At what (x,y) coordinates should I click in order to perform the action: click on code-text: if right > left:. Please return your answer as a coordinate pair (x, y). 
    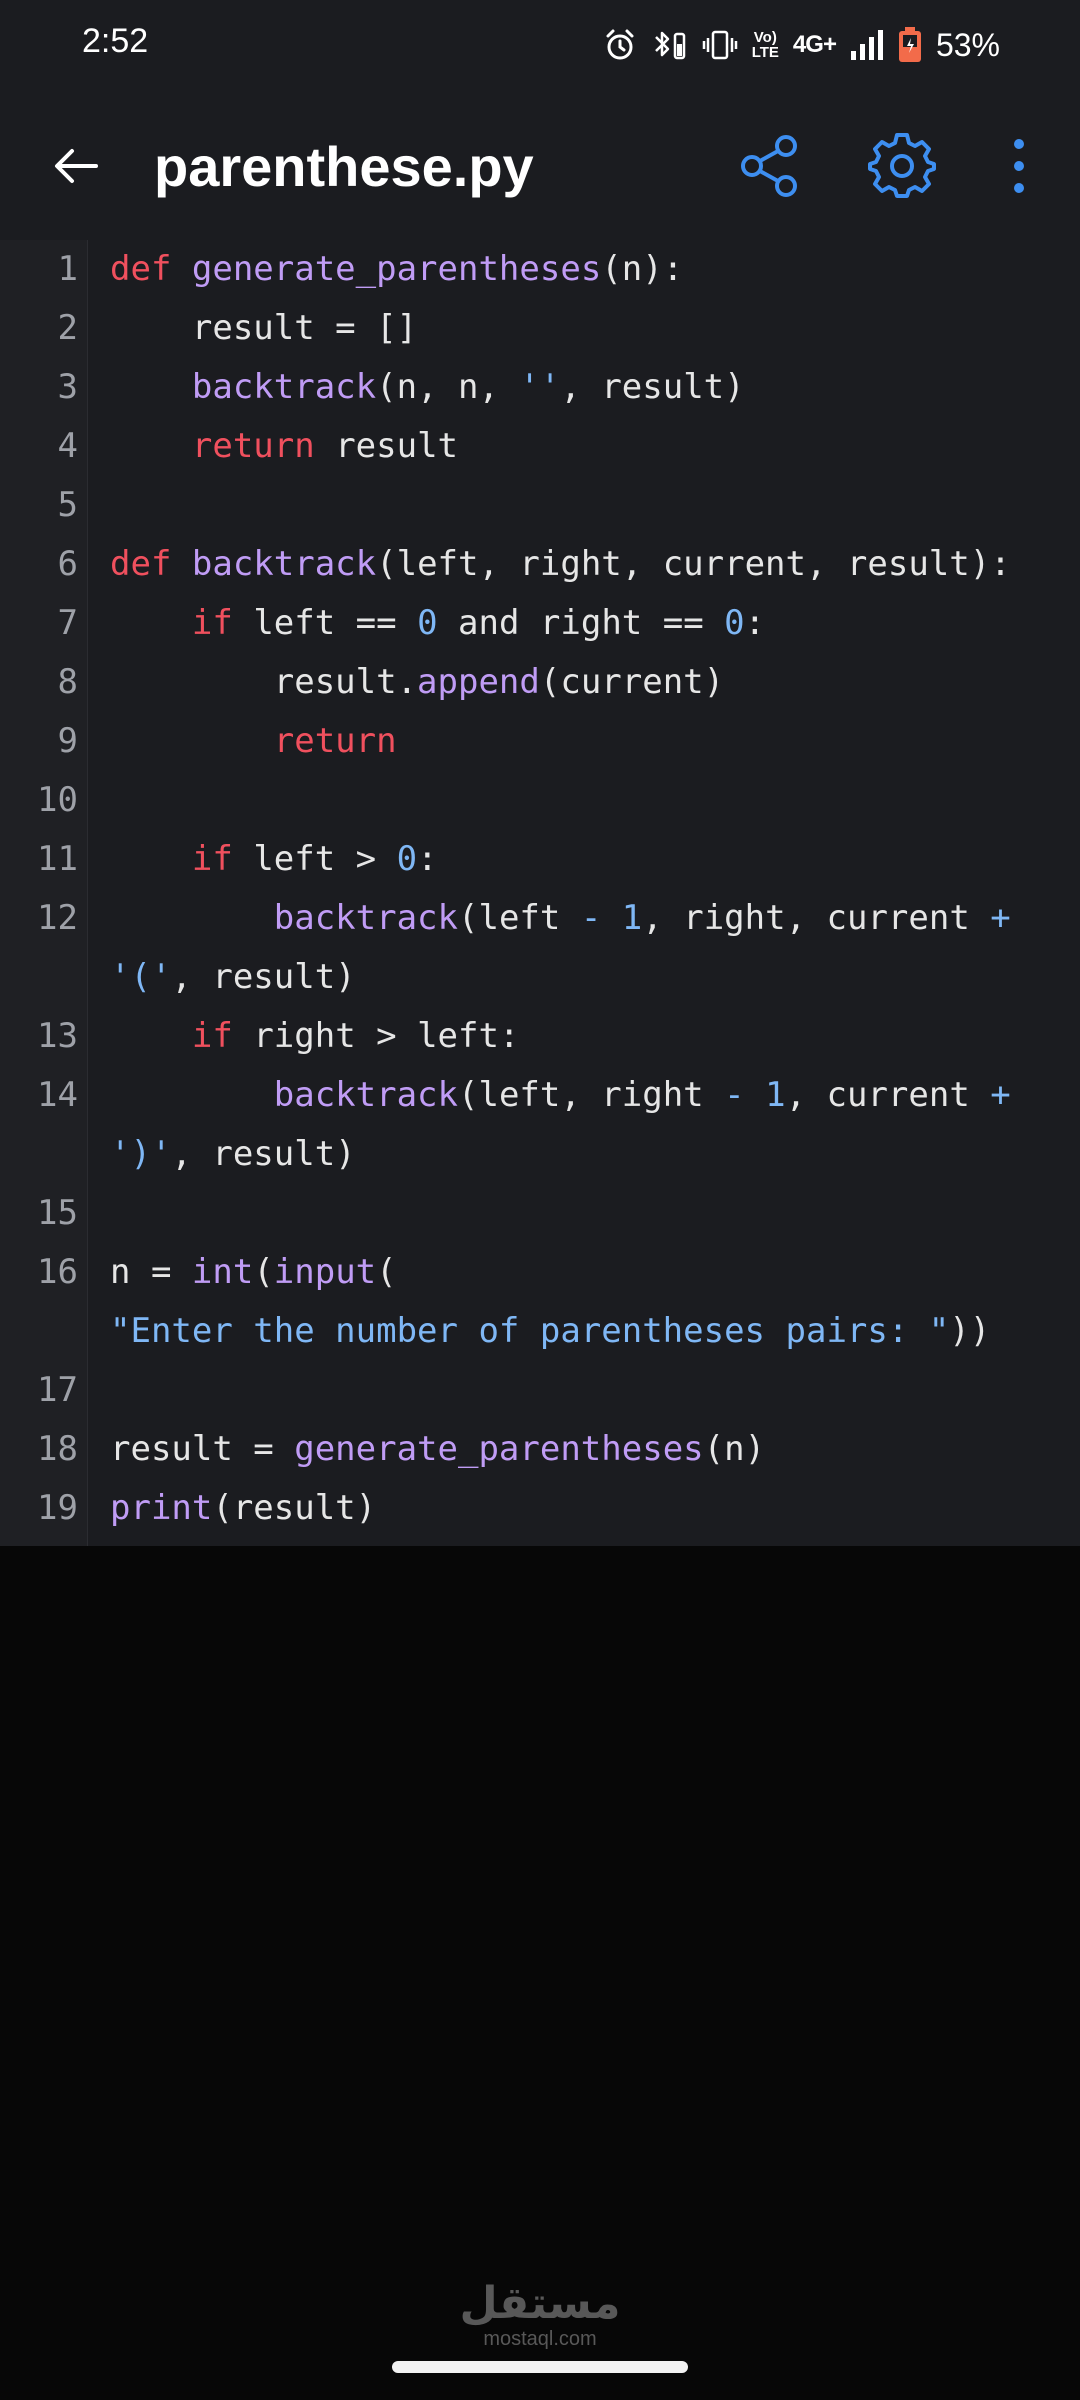
    Looking at the image, I should click on (315, 1036).